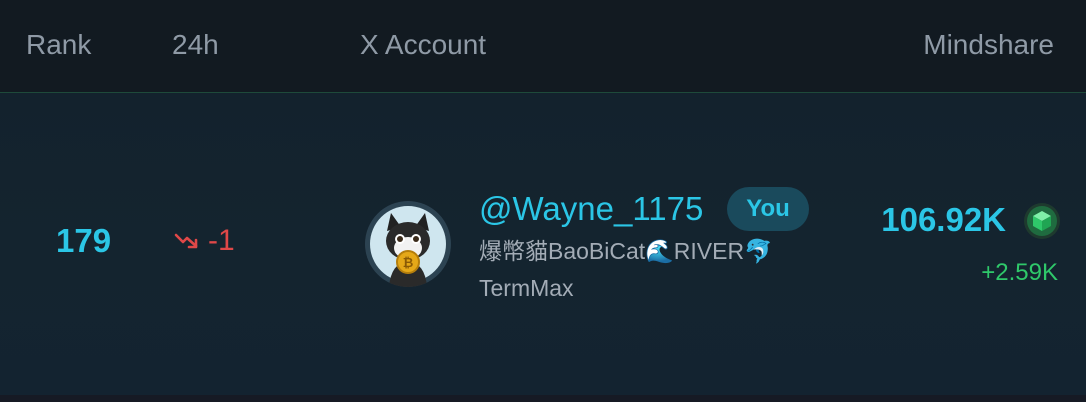 The width and height of the screenshot is (1086, 402). I want to click on account-display-name: 爆幣貓BaoBiCat🌊RIVER🐬, so click(626, 251).